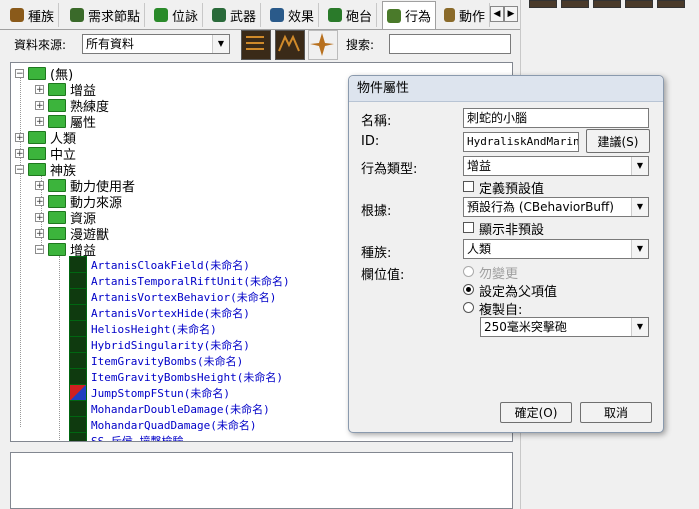 The width and height of the screenshot is (699, 509). Describe the element at coordinates (468, 271) in the screenshot. I see `radio-no-change` at that location.